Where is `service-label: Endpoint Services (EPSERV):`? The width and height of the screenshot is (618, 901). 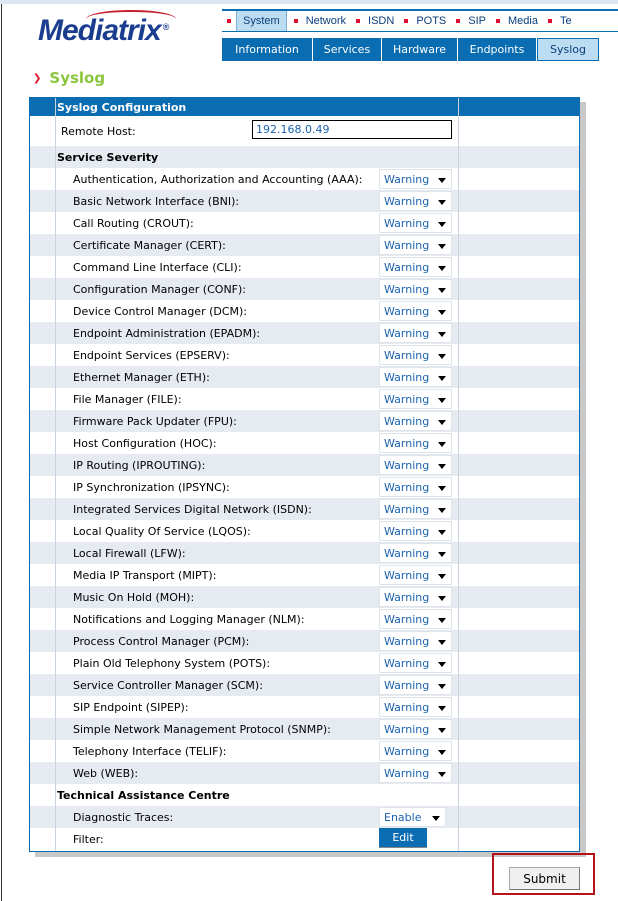
service-label: Endpoint Services (EPSERV): is located at coordinates (151, 355).